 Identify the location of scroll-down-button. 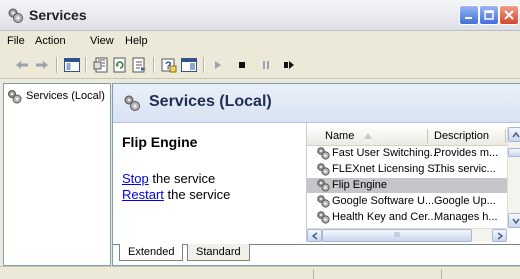
(514, 220).